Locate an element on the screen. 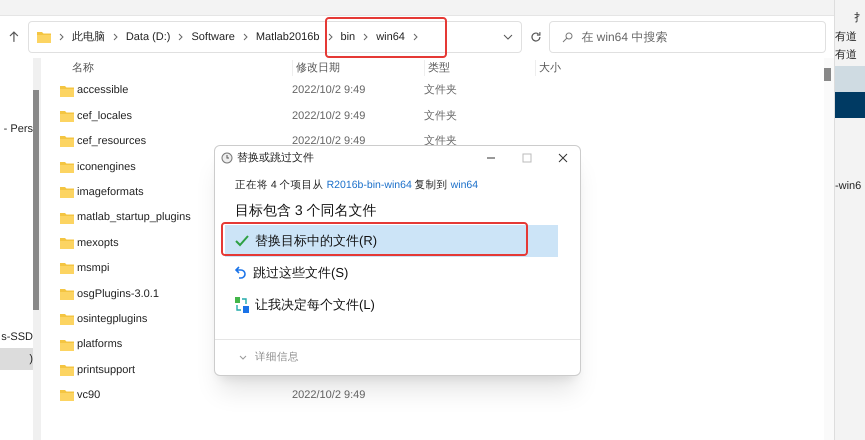 This screenshot has height=440, width=865. option-item: 让我决定每个文件(L) is located at coordinates (391, 304).